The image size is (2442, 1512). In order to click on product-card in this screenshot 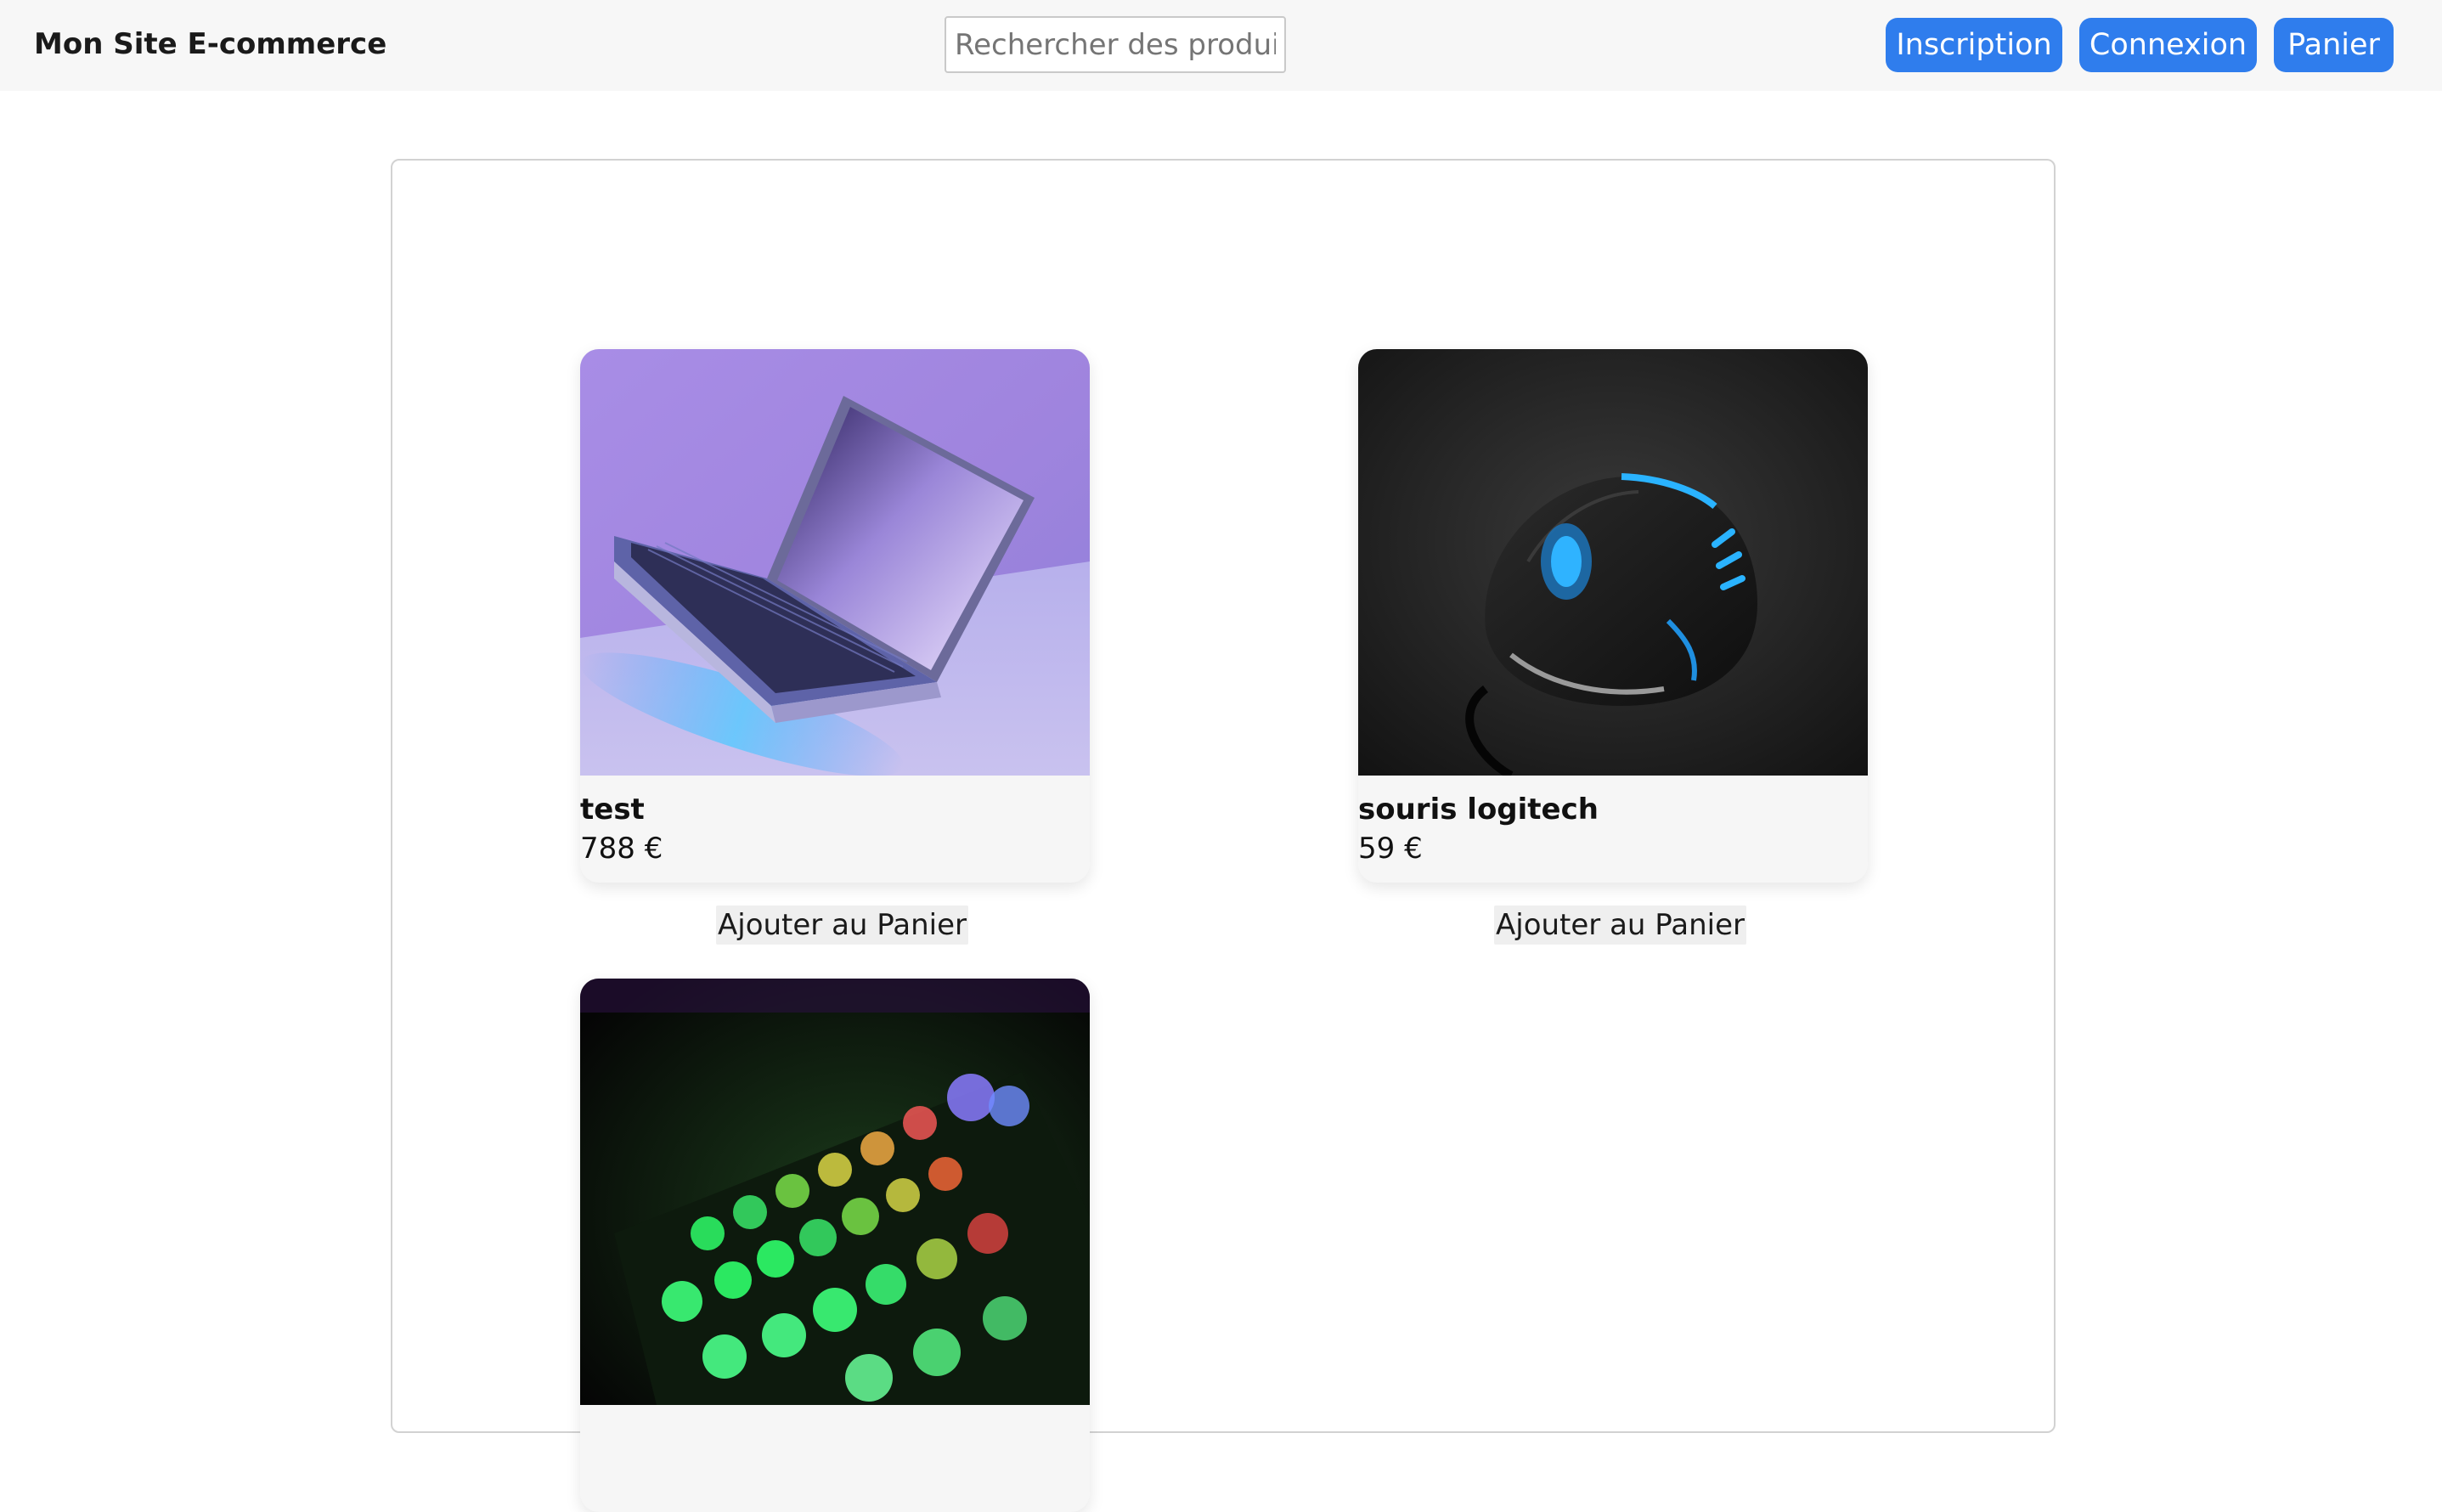, I will do `click(835, 1245)`.